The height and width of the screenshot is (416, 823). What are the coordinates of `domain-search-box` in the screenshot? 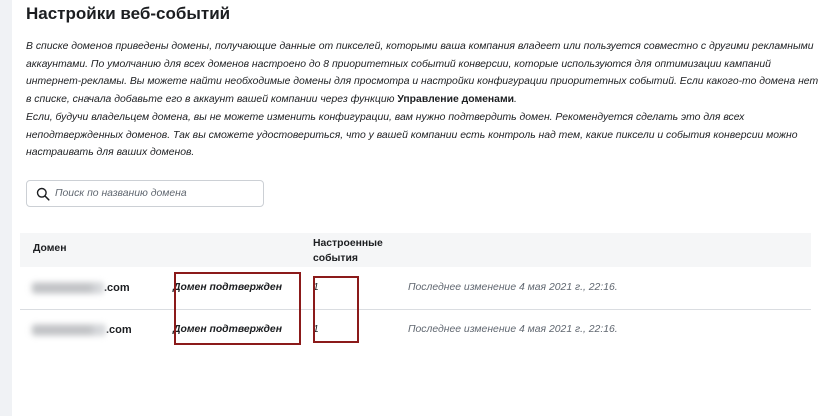 It's located at (145, 193).